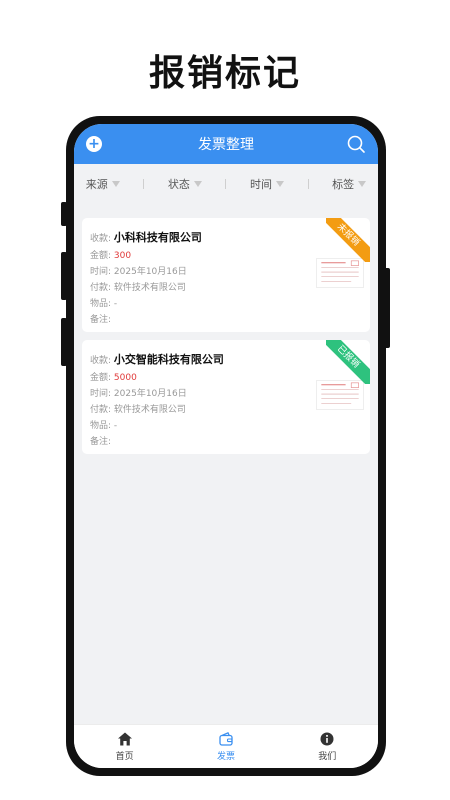  I want to click on tab-home: 首页, so click(125, 746).